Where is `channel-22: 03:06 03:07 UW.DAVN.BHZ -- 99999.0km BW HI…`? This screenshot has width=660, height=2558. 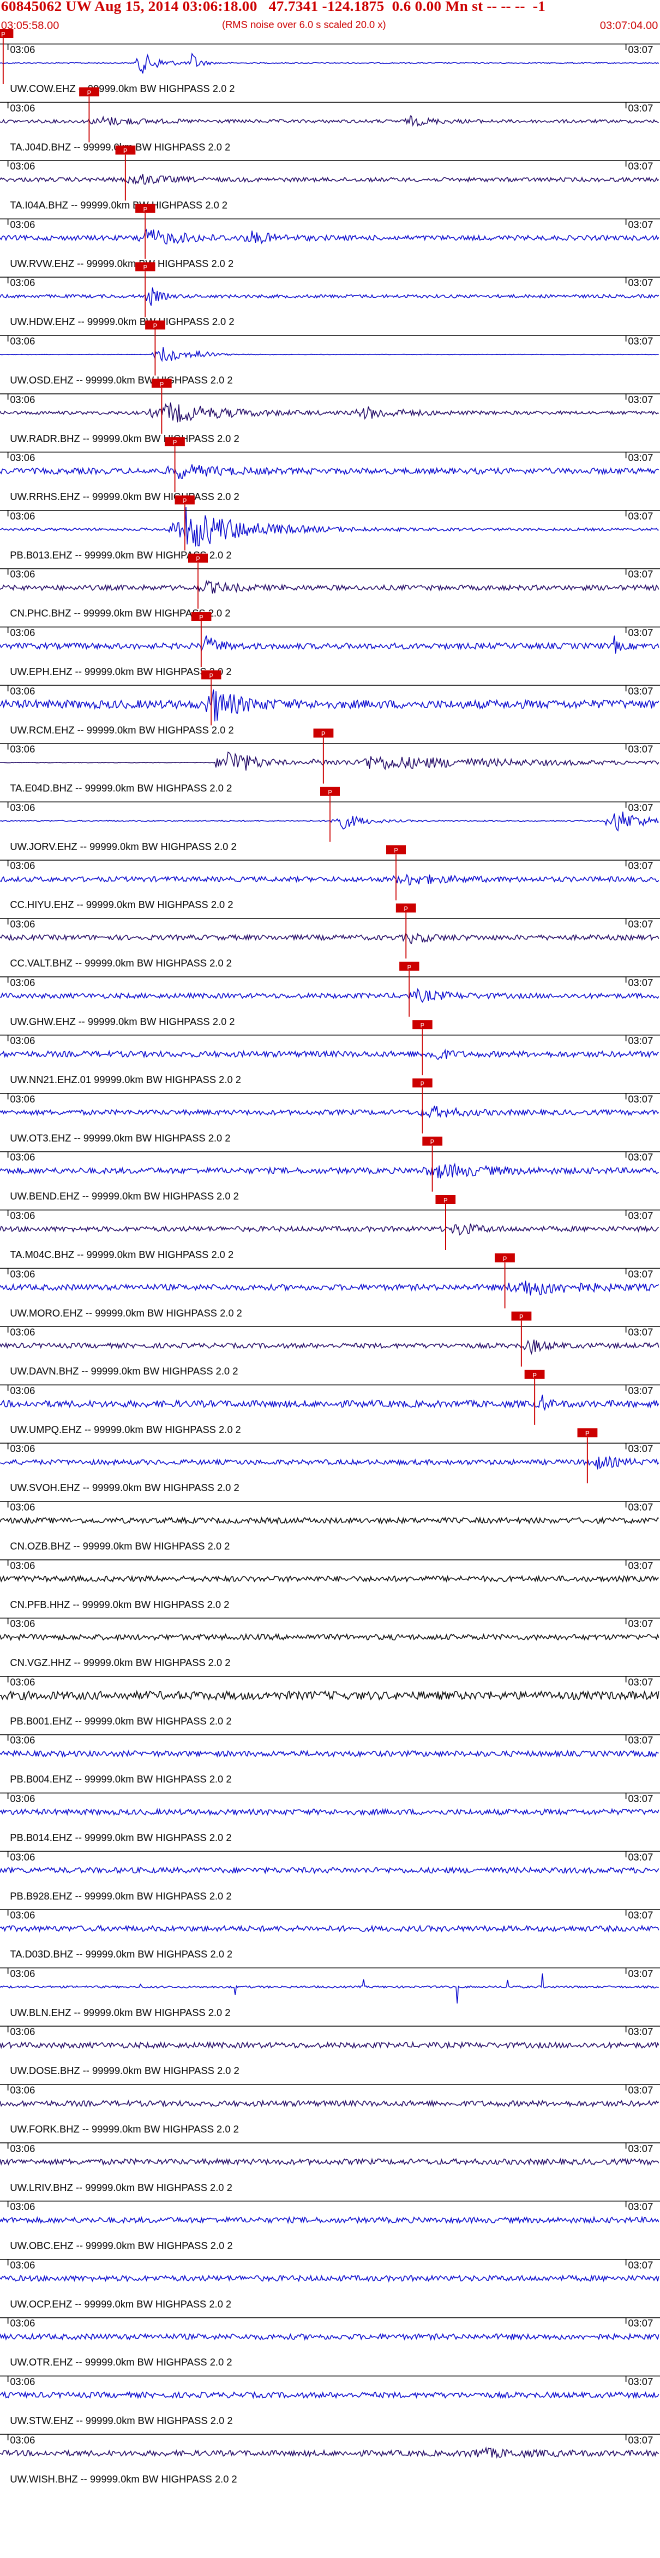 channel-22: 03:06 03:07 UW.DAVN.BHZ -- 99999.0km BW HI… is located at coordinates (330, 1344).